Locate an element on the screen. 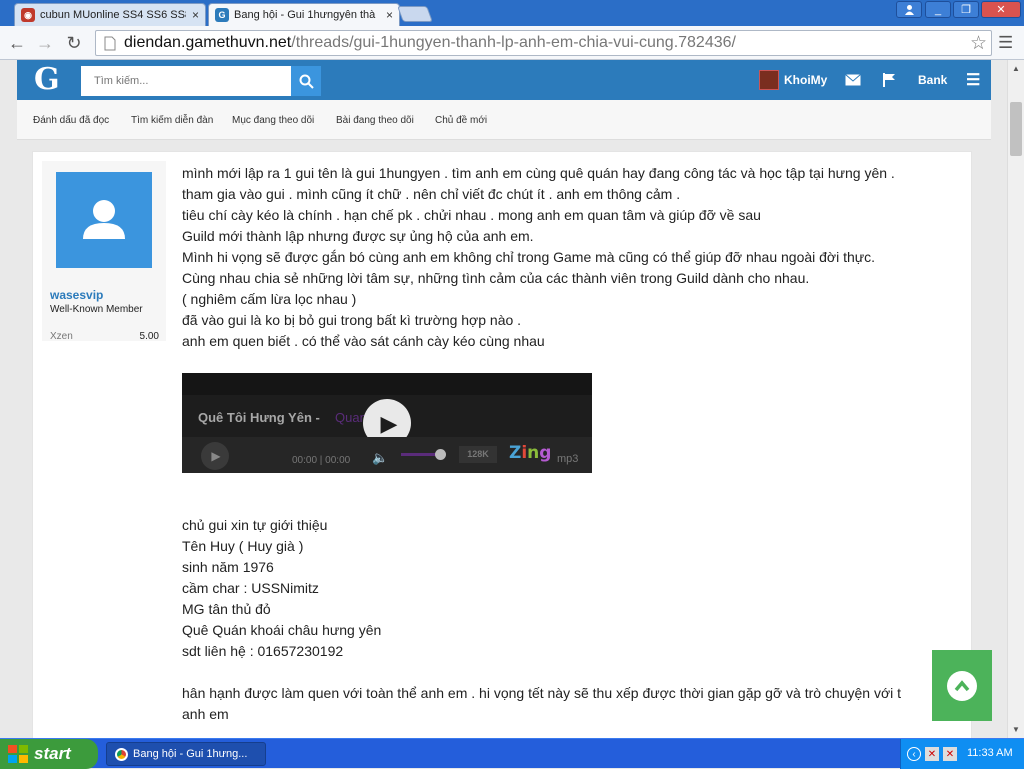  mark-read-link: Đánh dấu đã đọc is located at coordinates (71, 120).